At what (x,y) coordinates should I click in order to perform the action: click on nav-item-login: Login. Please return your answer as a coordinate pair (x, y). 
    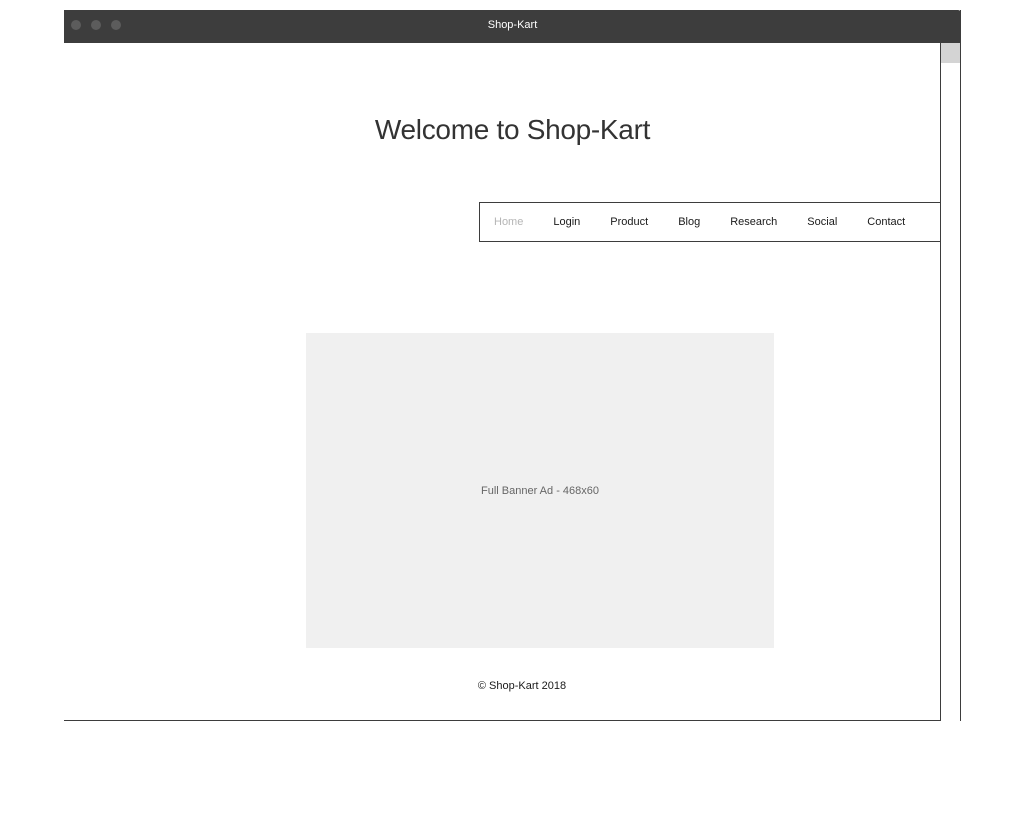
    Looking at the image, I should click on (566, 222).